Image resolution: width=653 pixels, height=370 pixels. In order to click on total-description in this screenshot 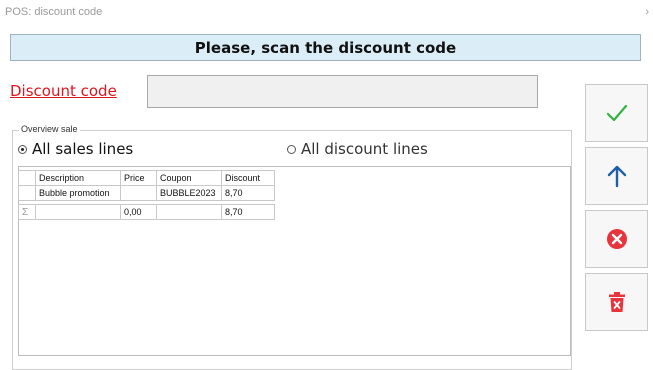, I will do `click(78, 212)`.